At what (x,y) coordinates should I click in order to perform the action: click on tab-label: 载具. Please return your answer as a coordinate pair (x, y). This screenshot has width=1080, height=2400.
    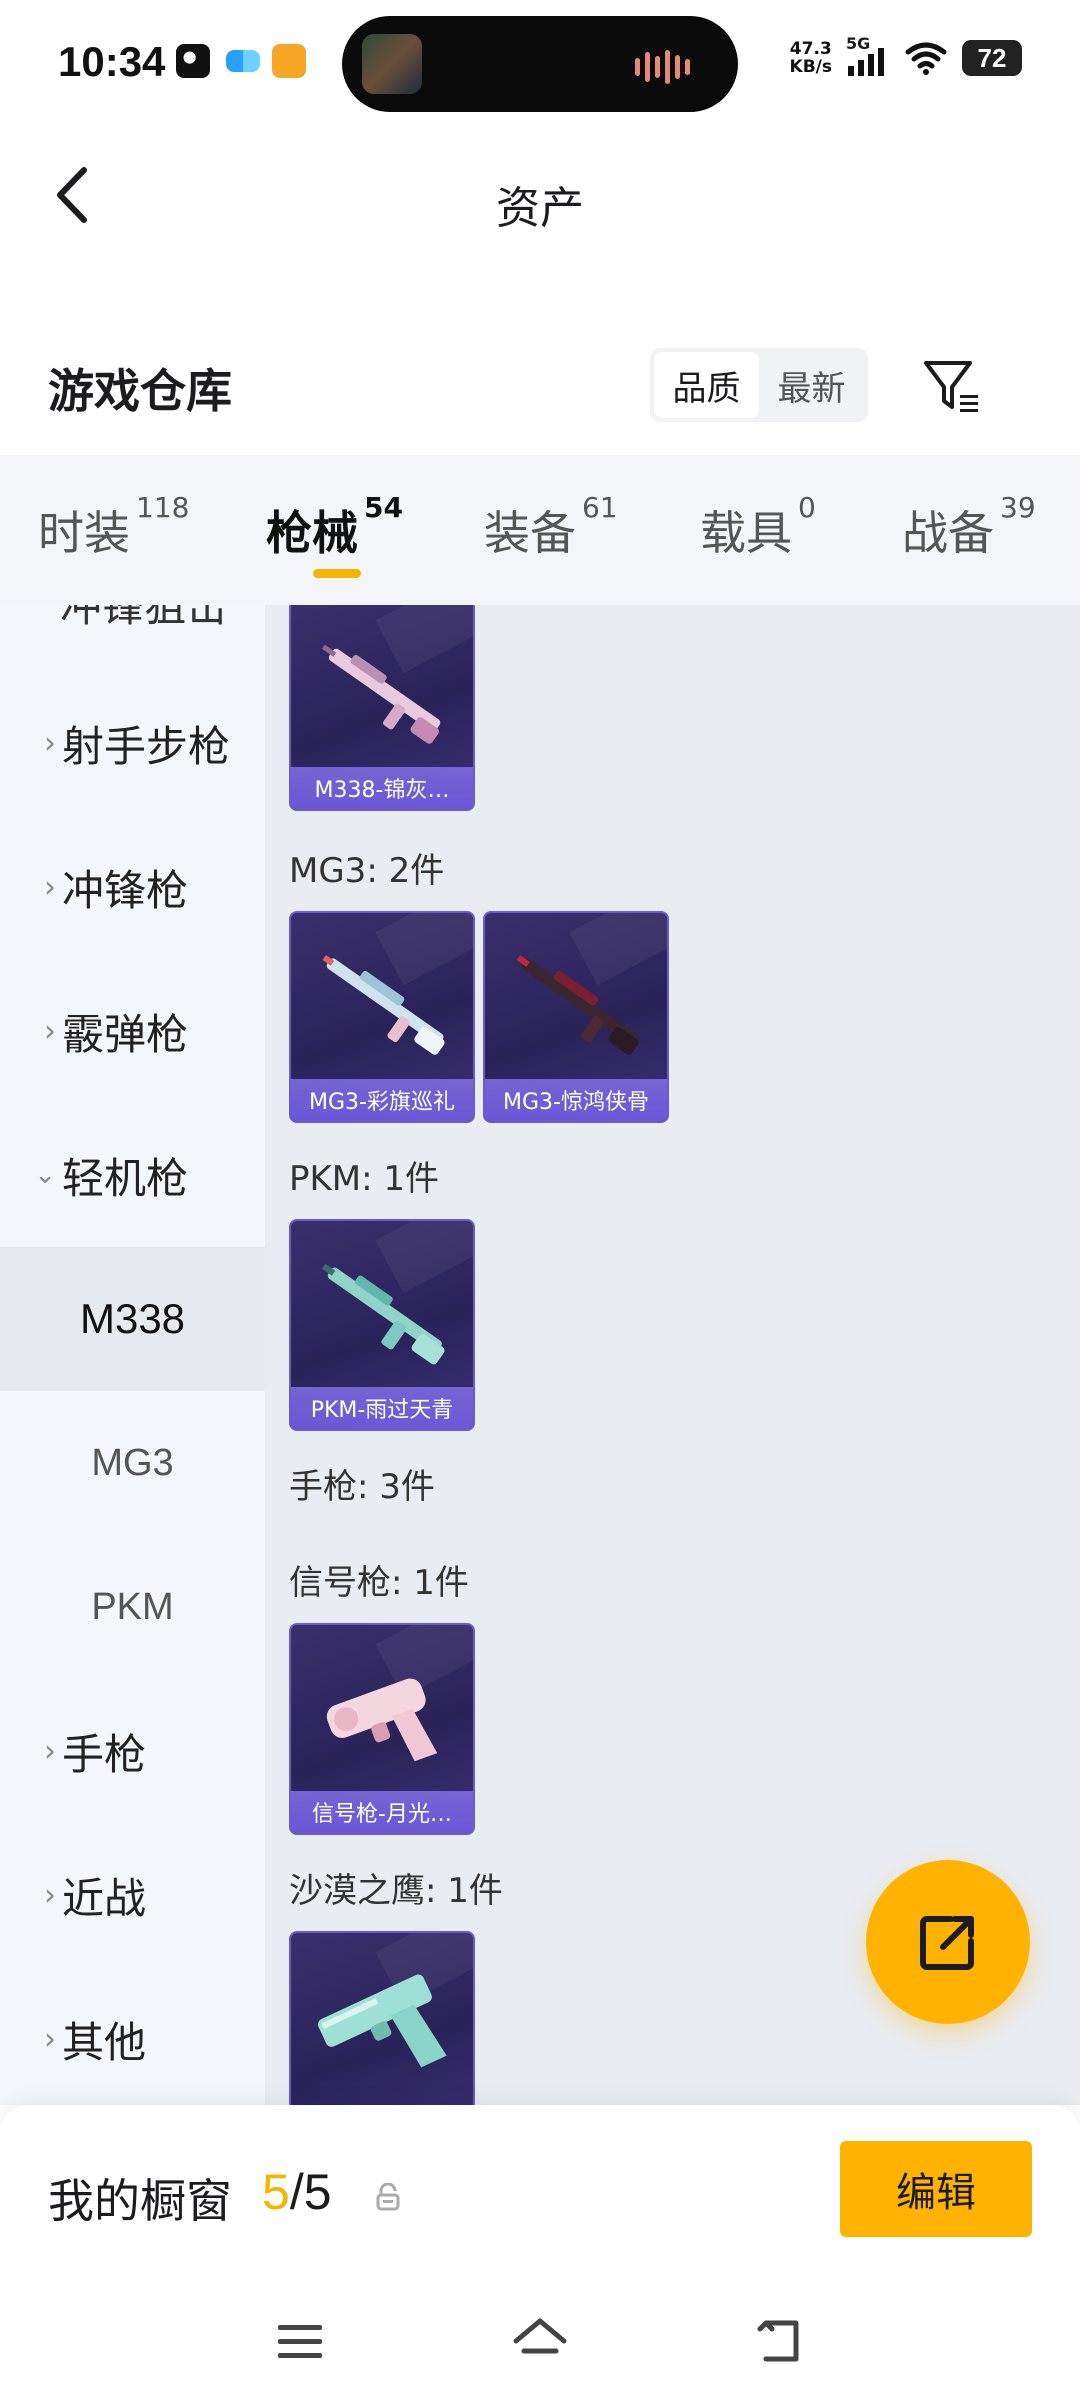
    Looking at the image, I should click on (746, 533).